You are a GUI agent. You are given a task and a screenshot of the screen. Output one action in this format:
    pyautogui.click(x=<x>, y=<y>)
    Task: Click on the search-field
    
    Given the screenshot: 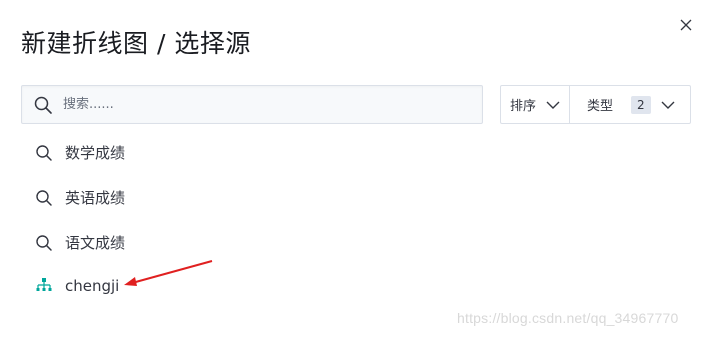 What is the action you would take?
    pyautogui.click(x=252, y=104)
    